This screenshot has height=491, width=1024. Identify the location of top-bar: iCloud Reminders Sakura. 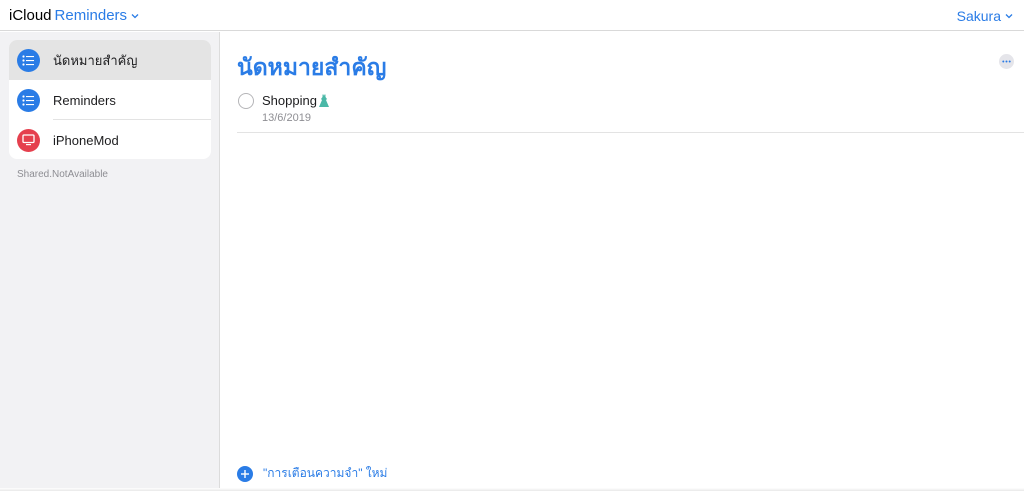
(512, 15).